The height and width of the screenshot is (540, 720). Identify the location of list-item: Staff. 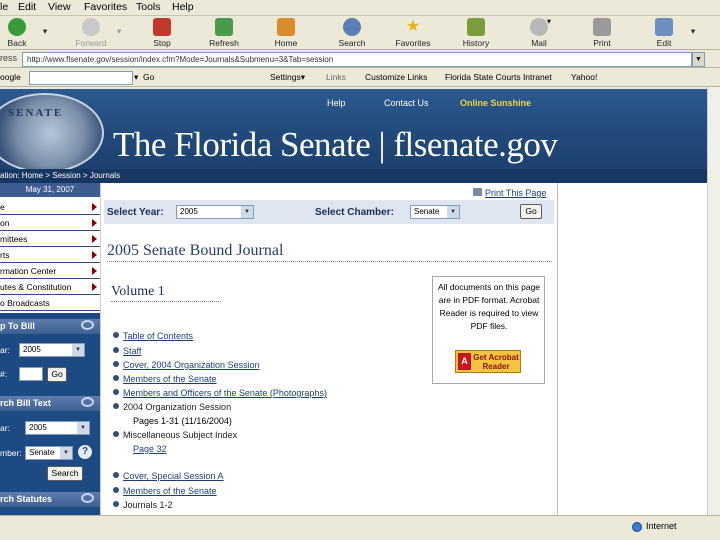
(127, 351).